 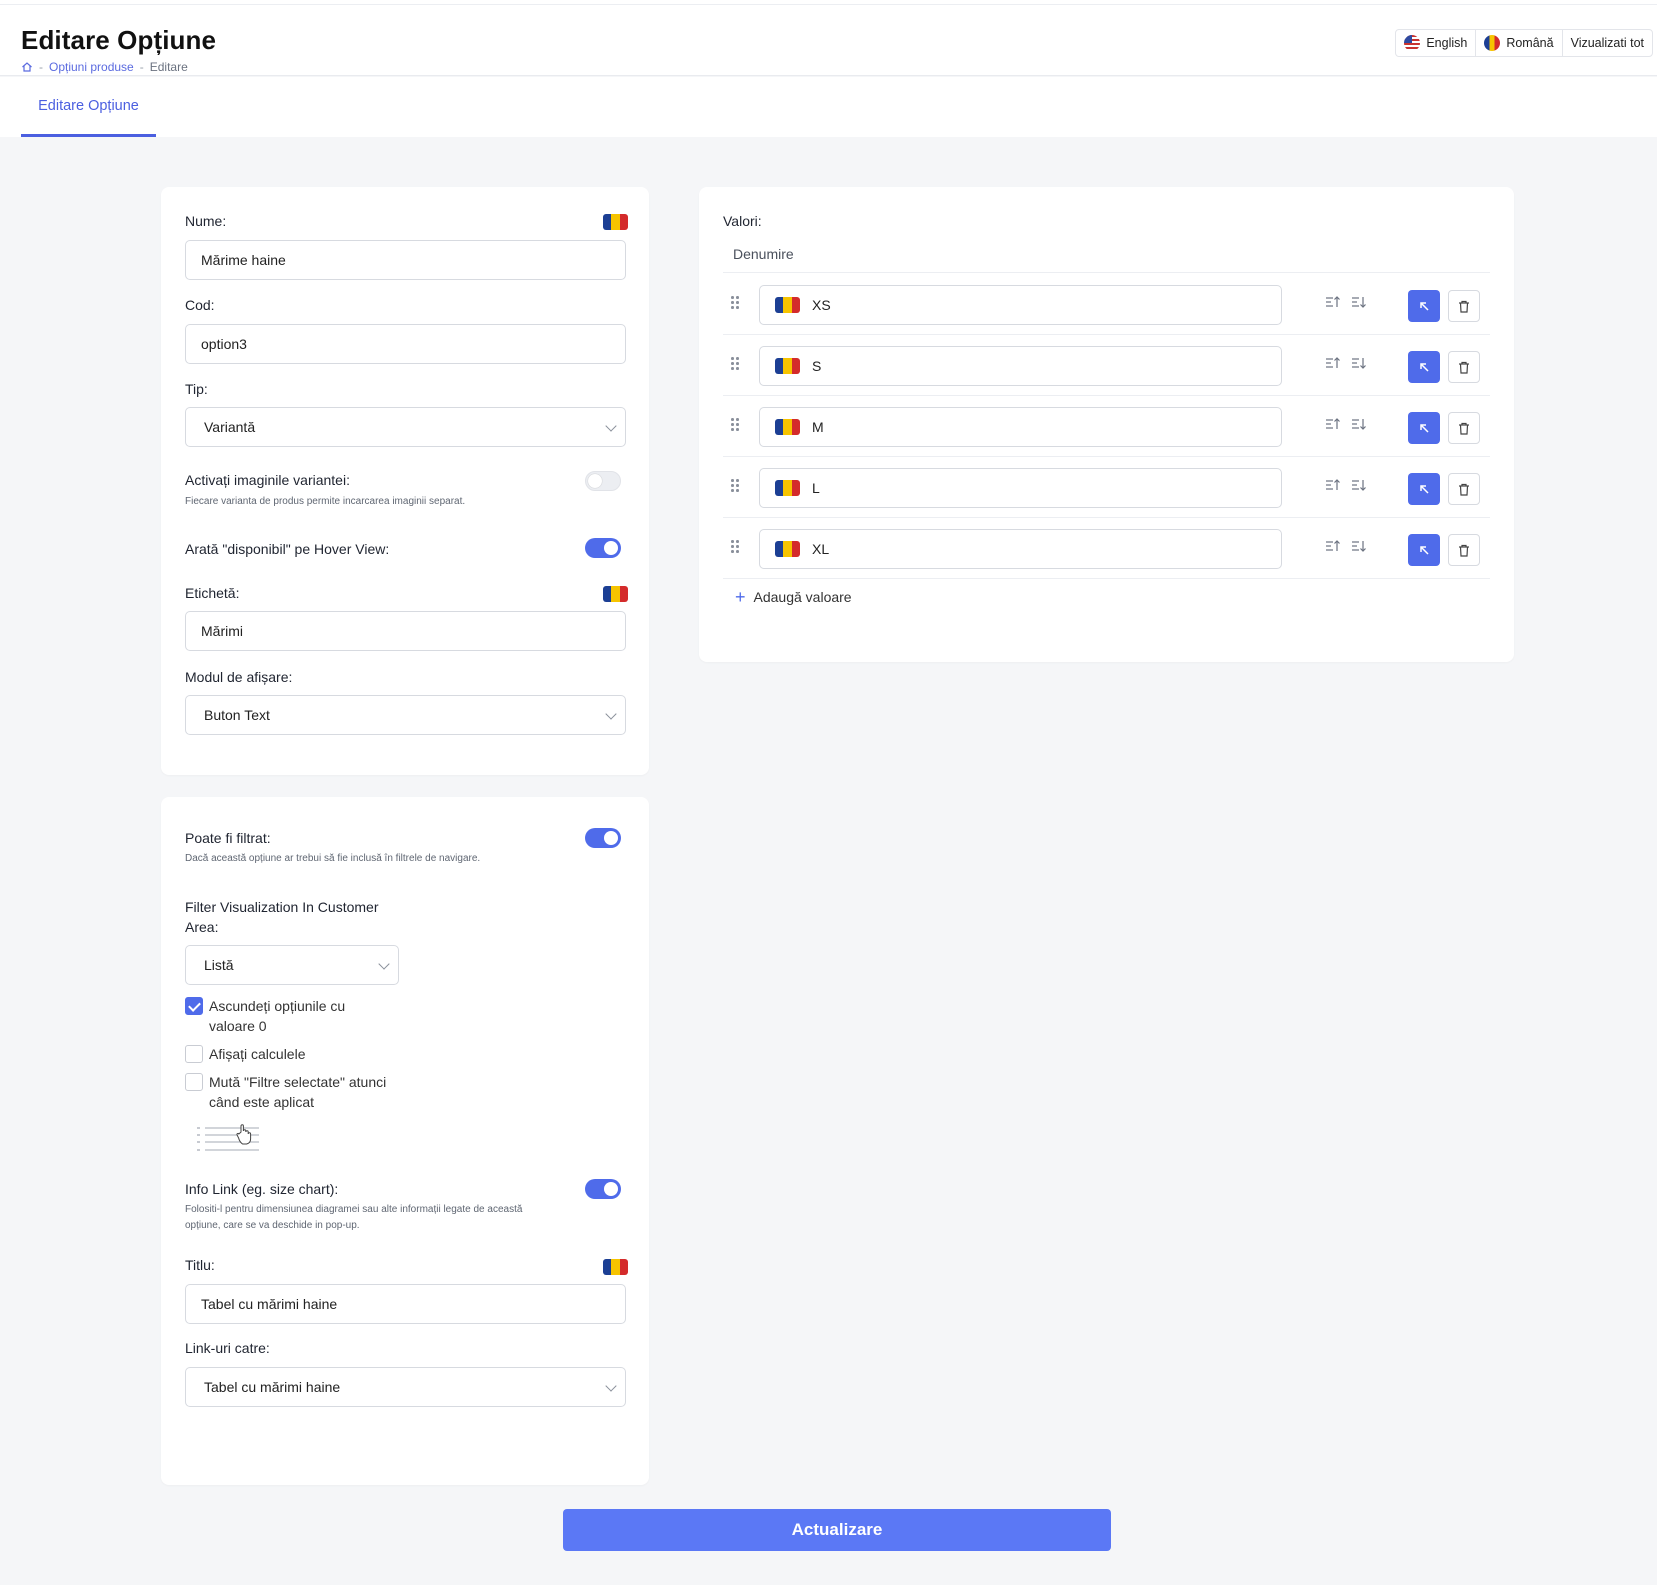 I want to click on filter-preview-image, so click(x=228, y=1137).